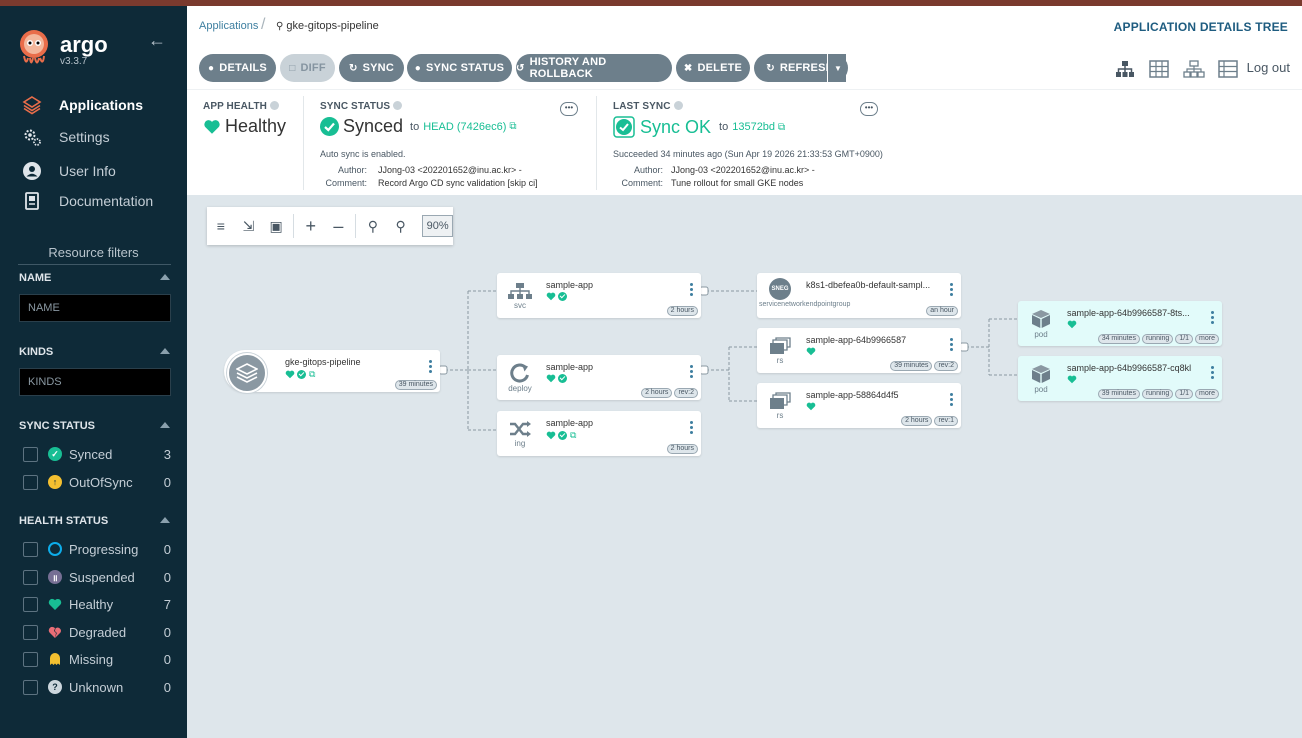  Describe the element at coordinates (228, 26) in the screenshot. I see `breadcrumb-applications: Applications` at that location.